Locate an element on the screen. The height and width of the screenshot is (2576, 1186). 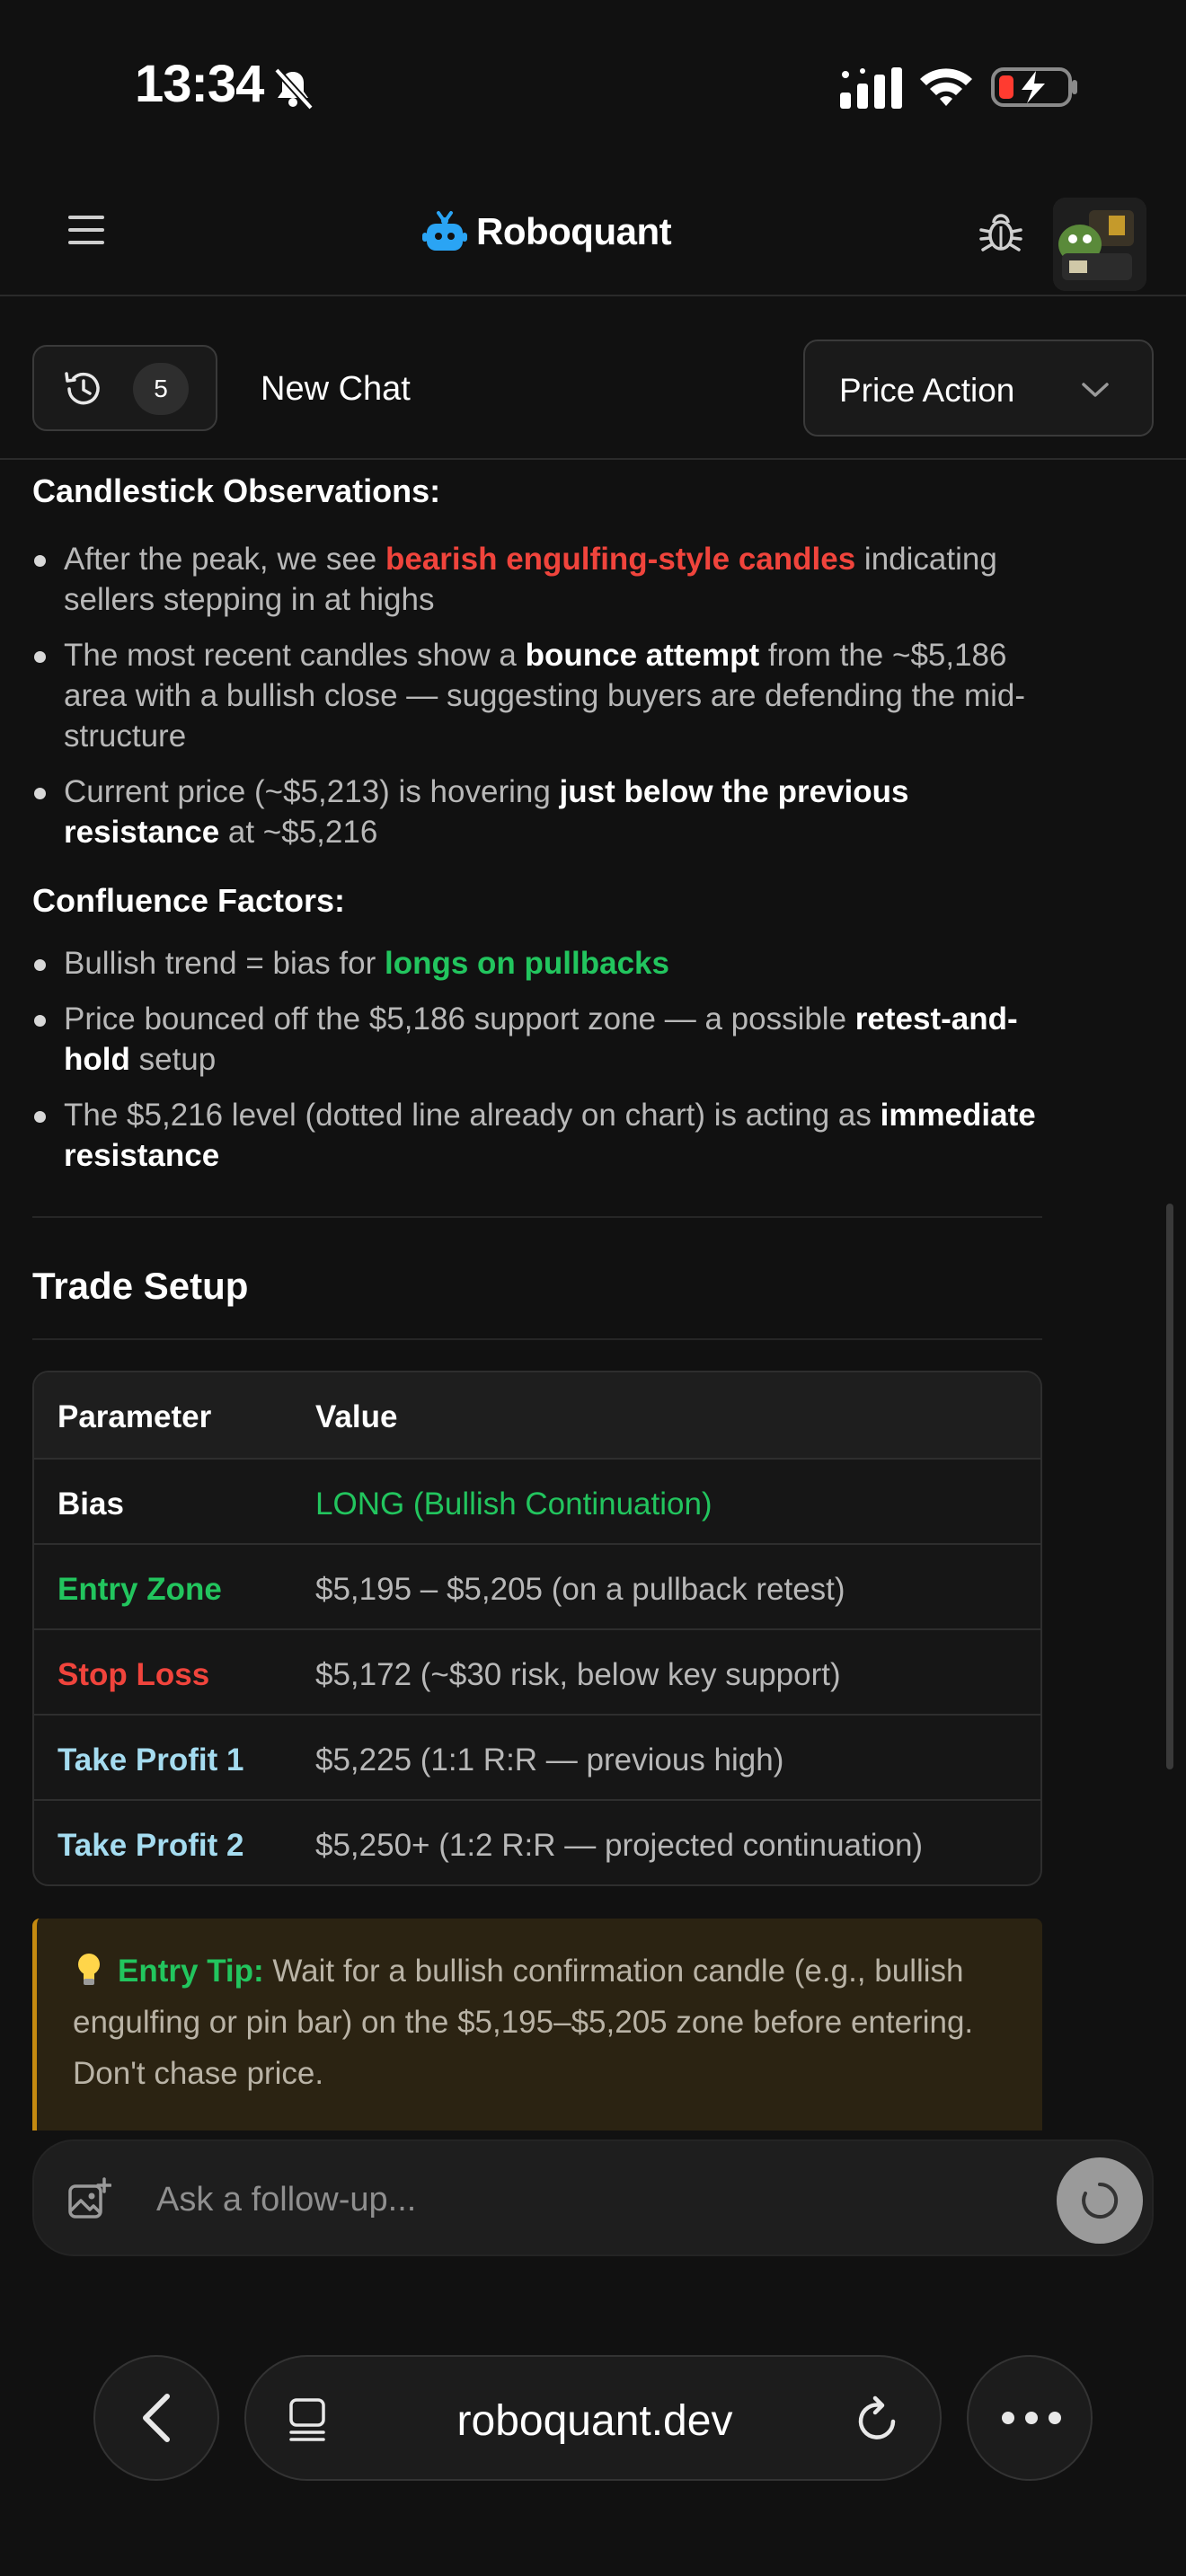
wifi-icon is located at coordinates (946, 87).